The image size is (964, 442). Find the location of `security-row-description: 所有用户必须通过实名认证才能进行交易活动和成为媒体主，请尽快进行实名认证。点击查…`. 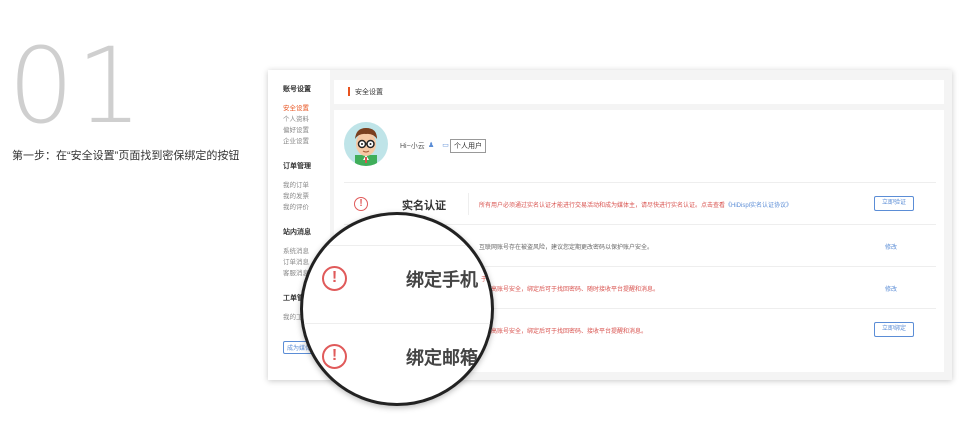

security-row-description: 所有用户必须通过实名认证才能进行交易活动和成为媒体主，请尽快进行实名认证。点击查… is located at coordinates (636, 206).